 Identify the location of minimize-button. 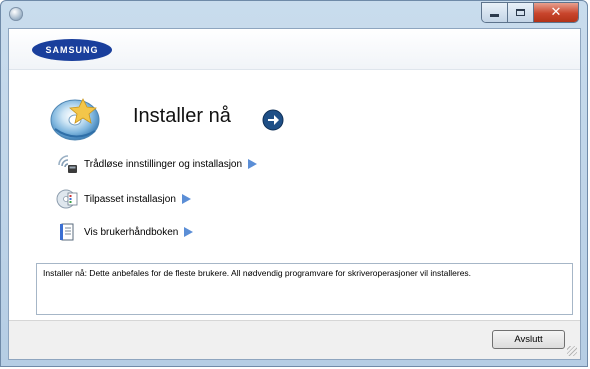
(495, 12).